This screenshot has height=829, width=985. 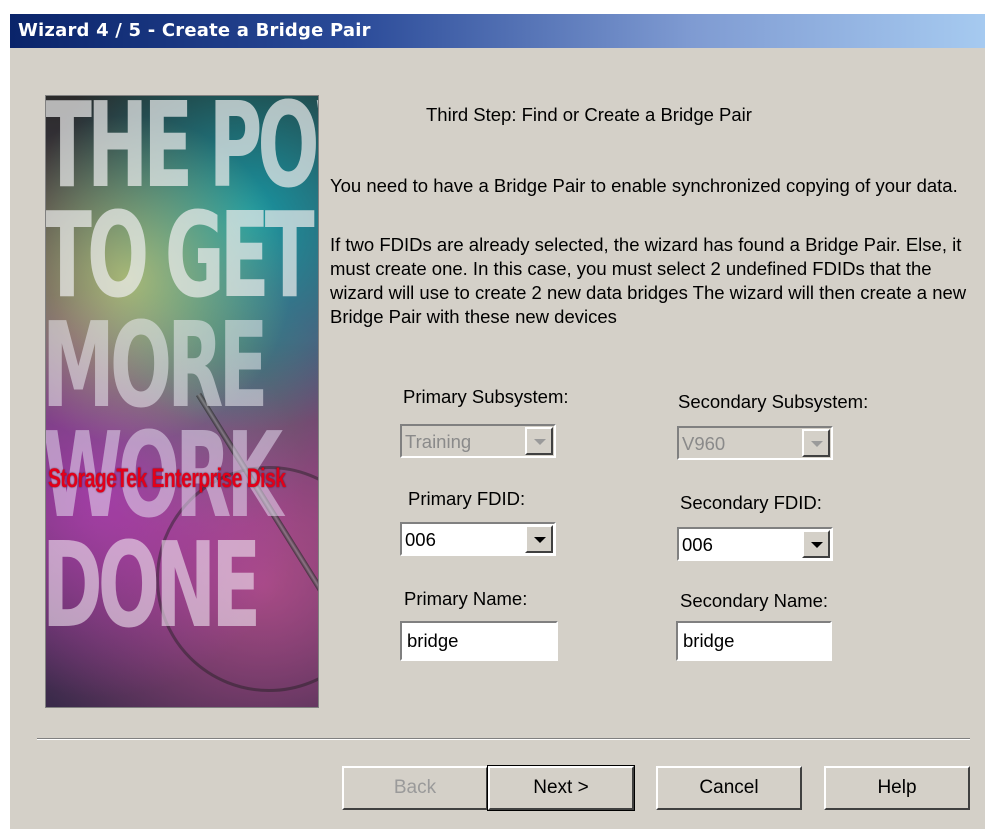 I want to click on banner-line-3: MORE, so click(x=156, y=365).